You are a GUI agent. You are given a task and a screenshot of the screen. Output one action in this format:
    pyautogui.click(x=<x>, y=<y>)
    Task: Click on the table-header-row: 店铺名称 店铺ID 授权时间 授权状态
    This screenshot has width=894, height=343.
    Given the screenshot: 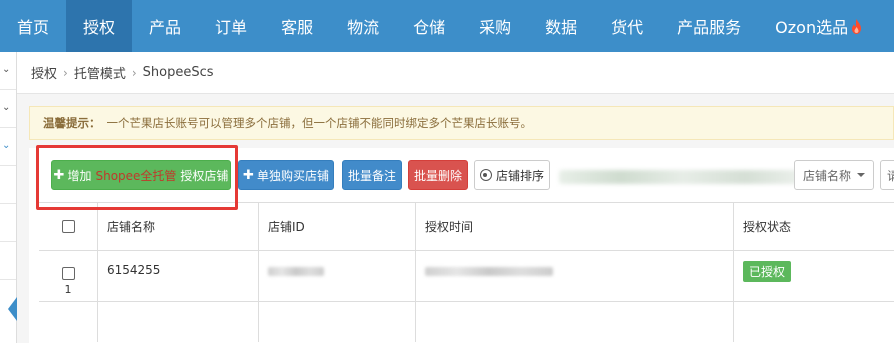 What is the action you would take?
    pyautogui.click(x=466, y=227)
    